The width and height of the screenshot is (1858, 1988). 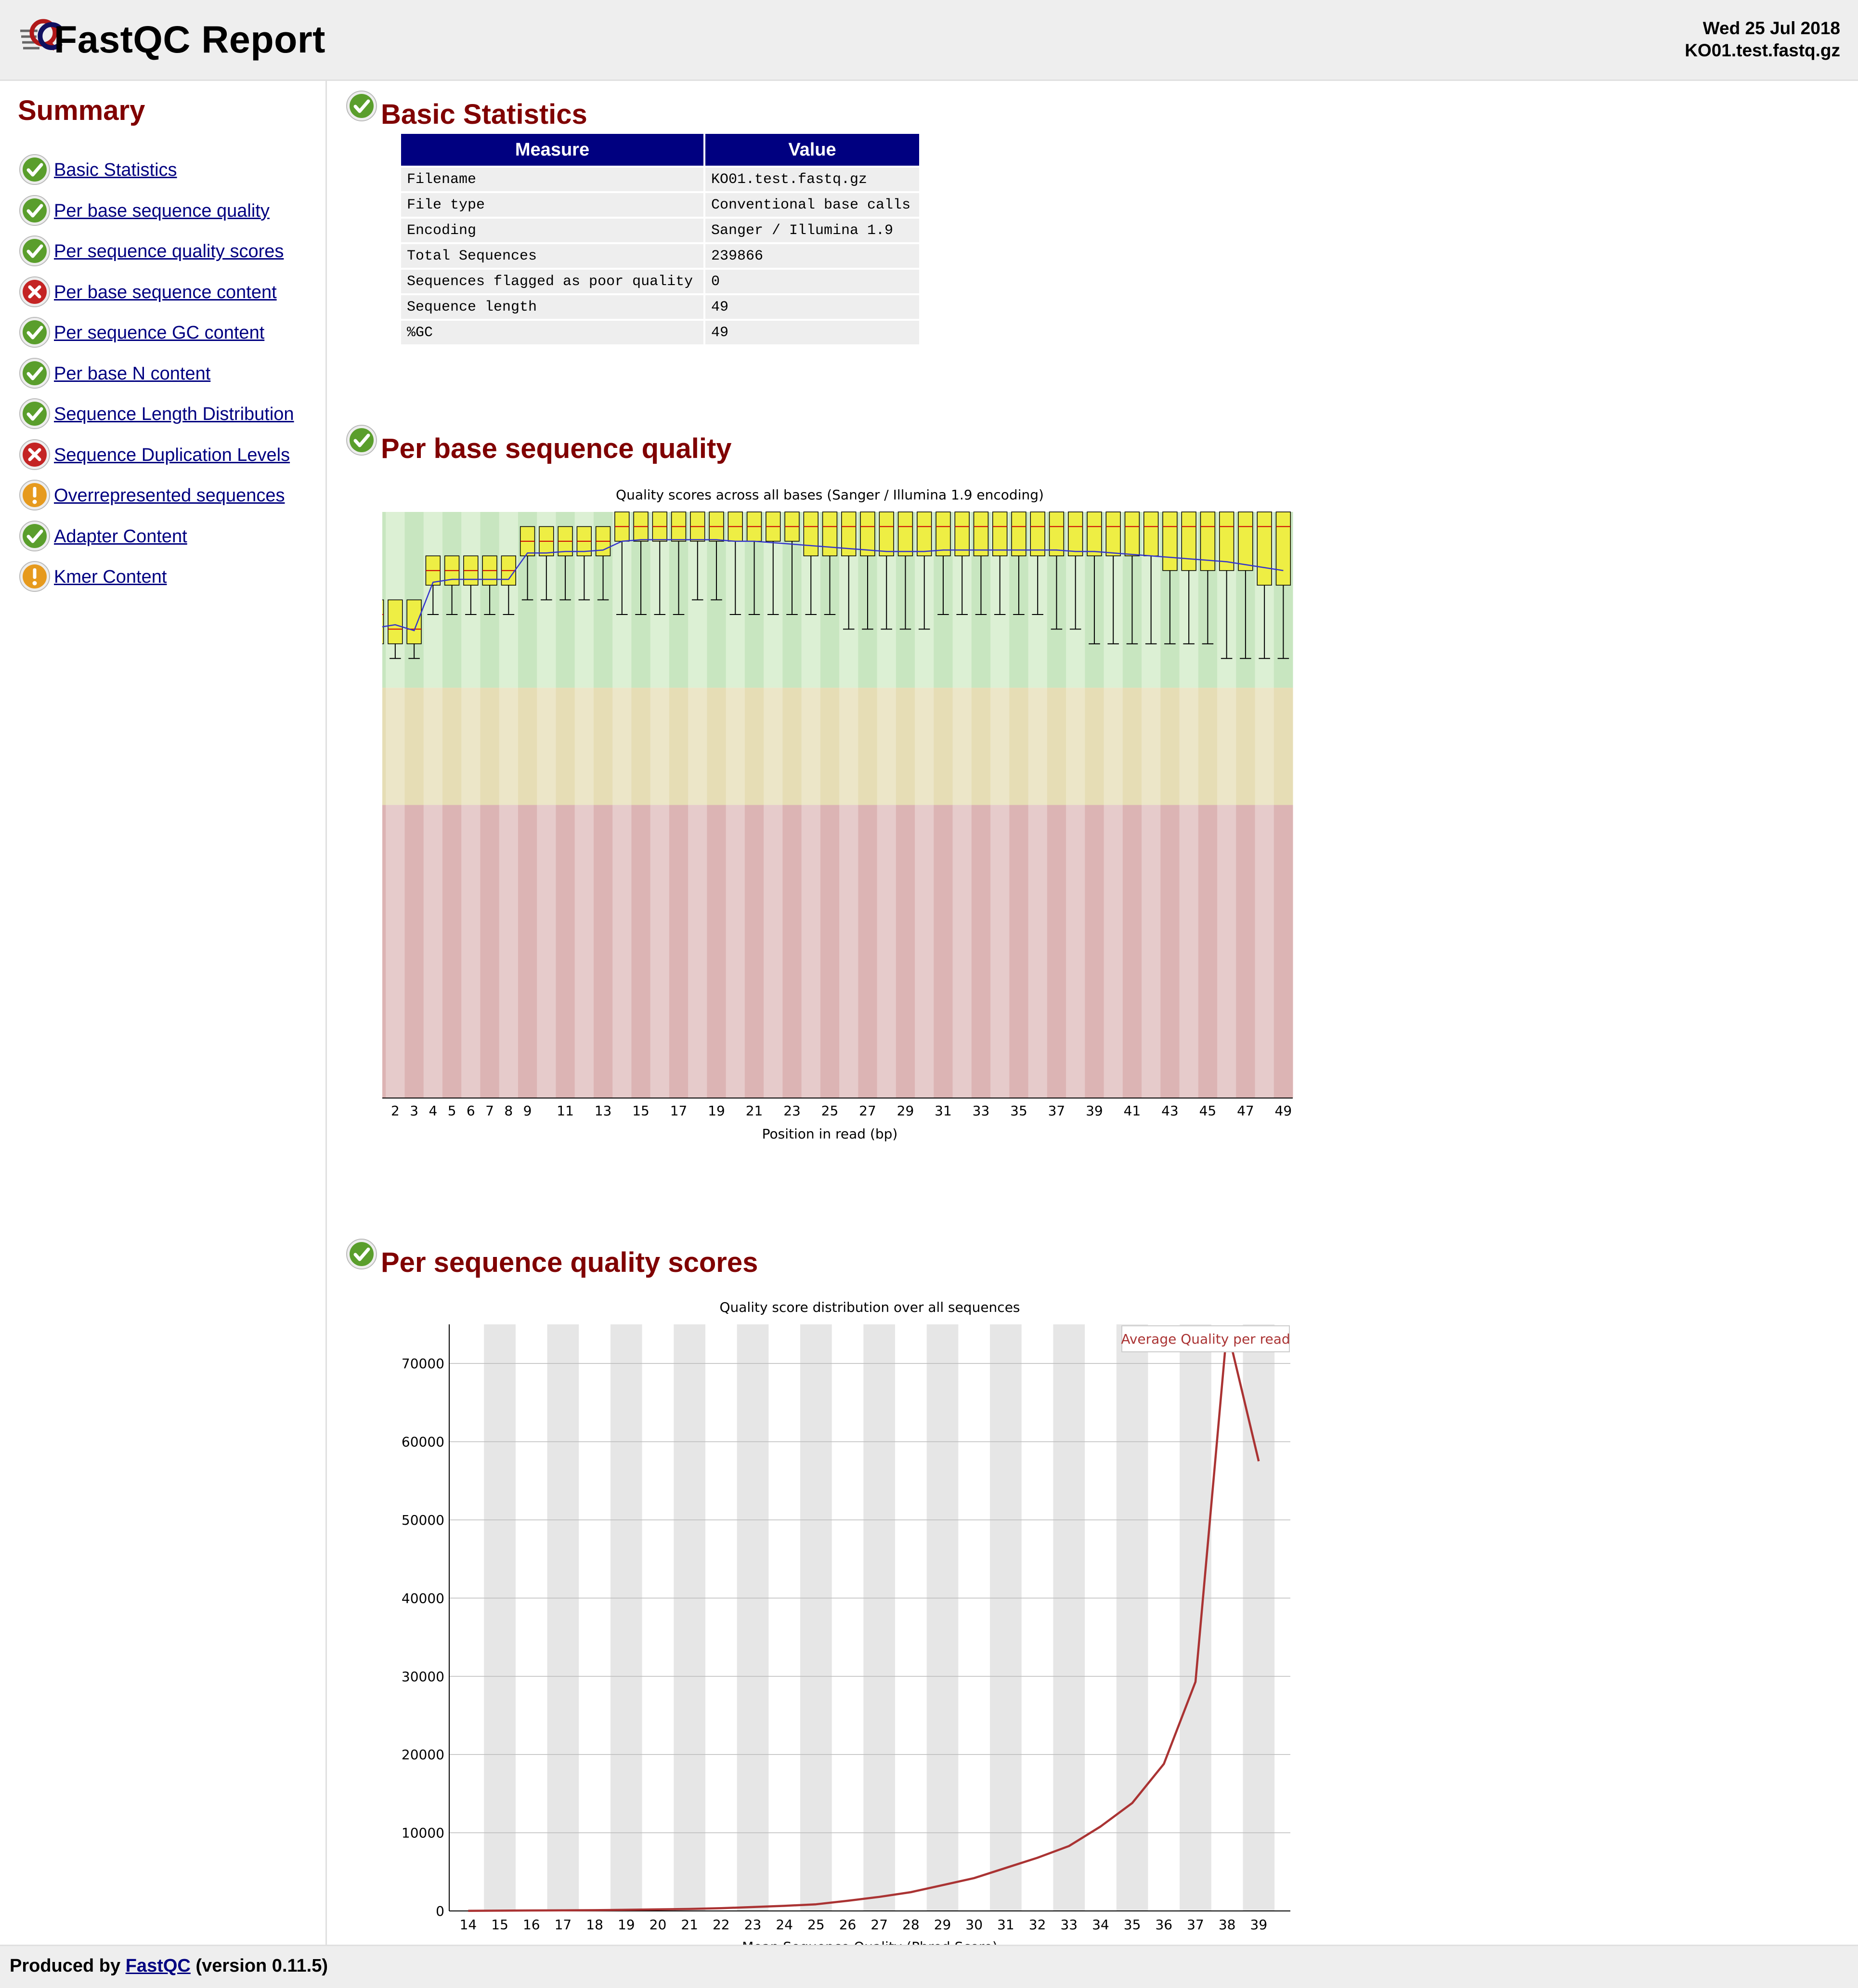 I want to click on y-tick-label: 50000, so click(x=423, y=1520).